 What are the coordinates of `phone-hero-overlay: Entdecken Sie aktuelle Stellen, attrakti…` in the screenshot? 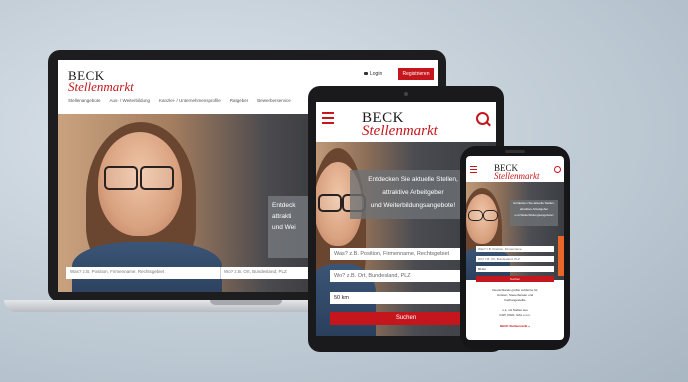 It's located at (534, 213).